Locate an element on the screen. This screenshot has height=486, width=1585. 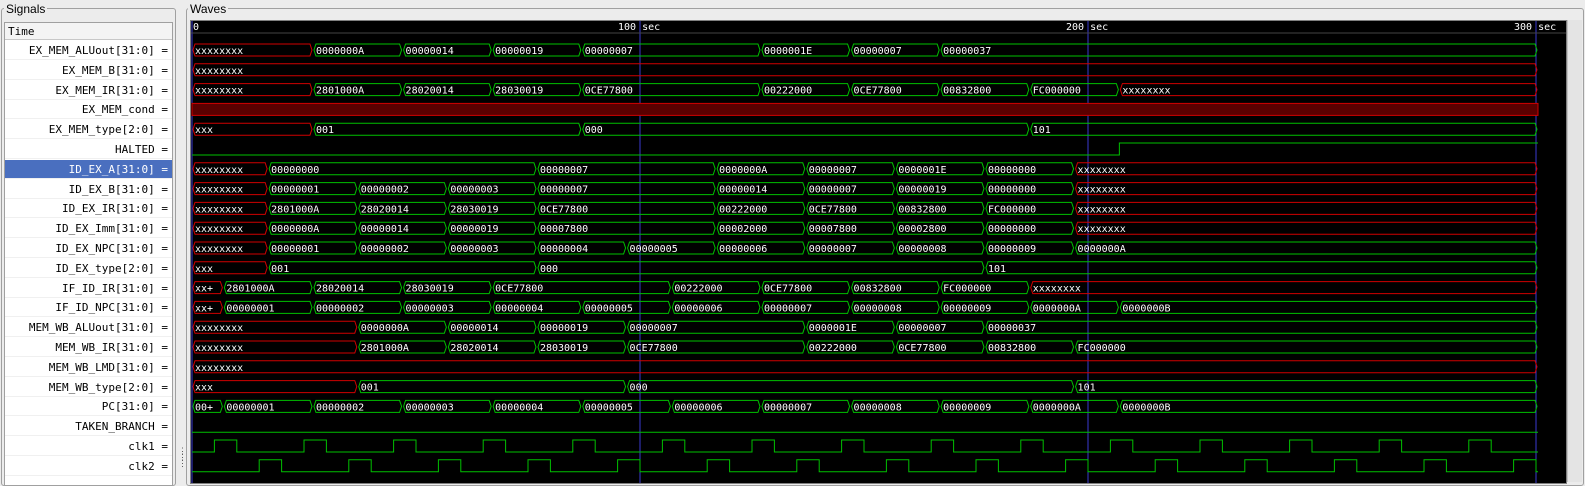
bit-trace is located at coordinates (865, 149).